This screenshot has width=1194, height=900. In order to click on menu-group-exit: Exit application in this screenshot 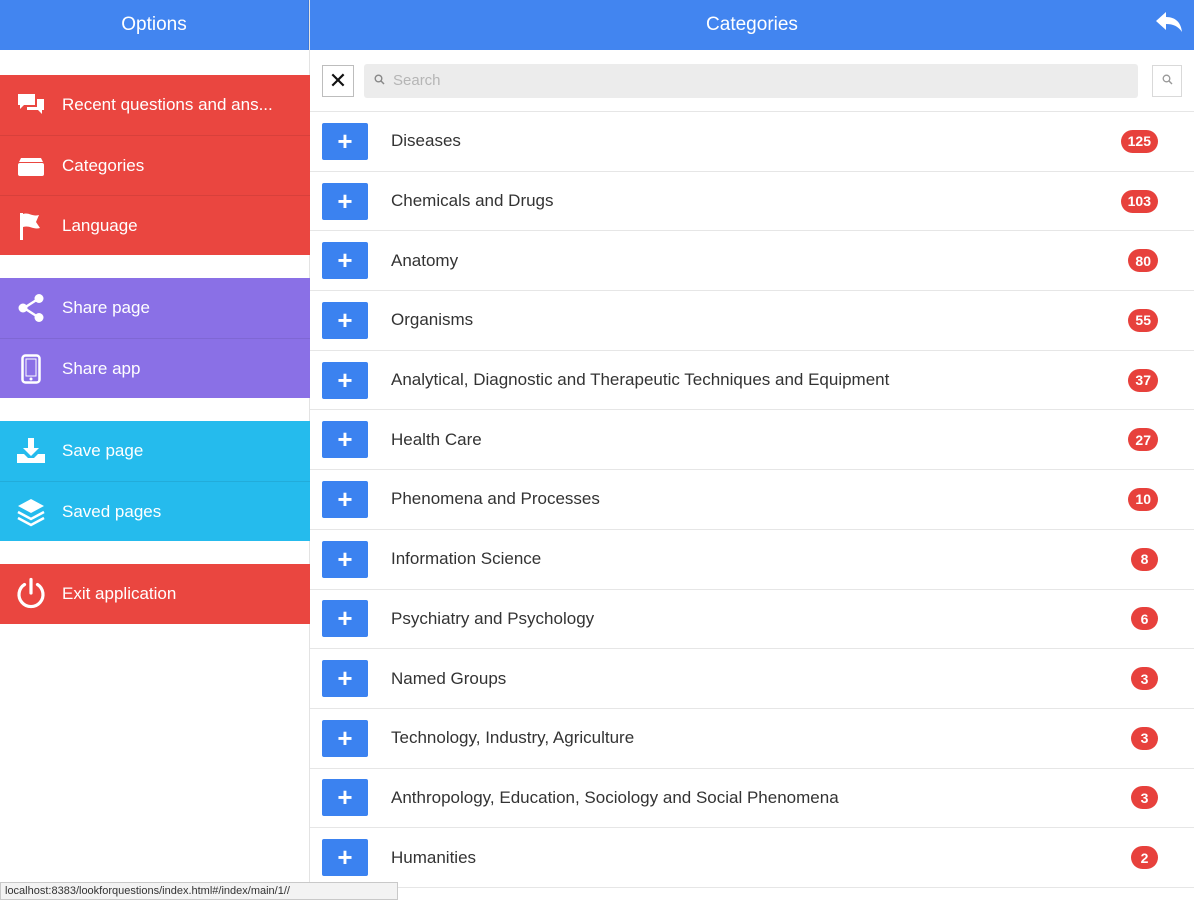, I will do `click(155, 594)`.